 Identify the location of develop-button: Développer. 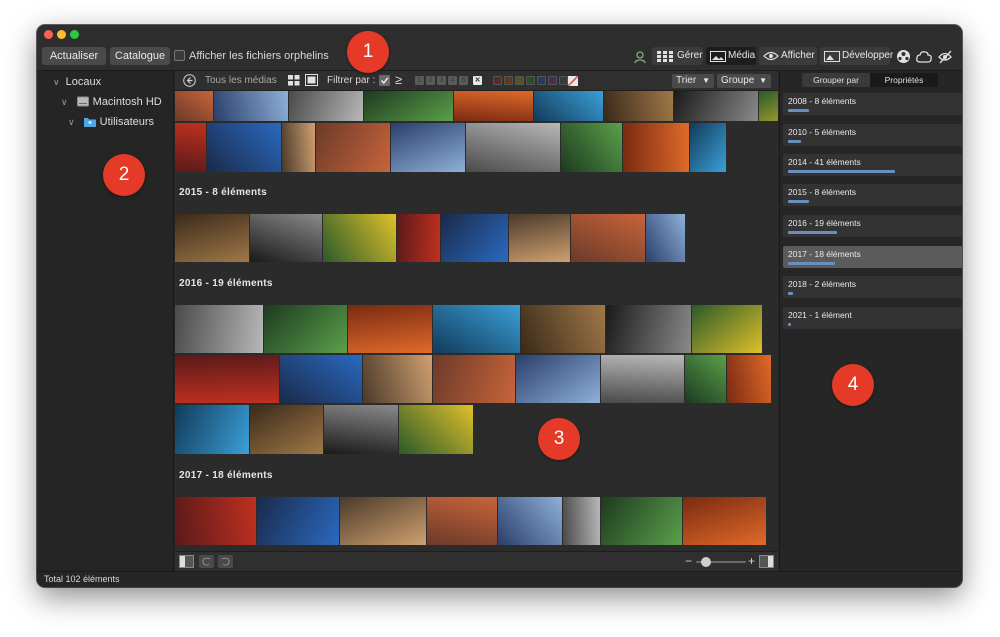
(856, 56).